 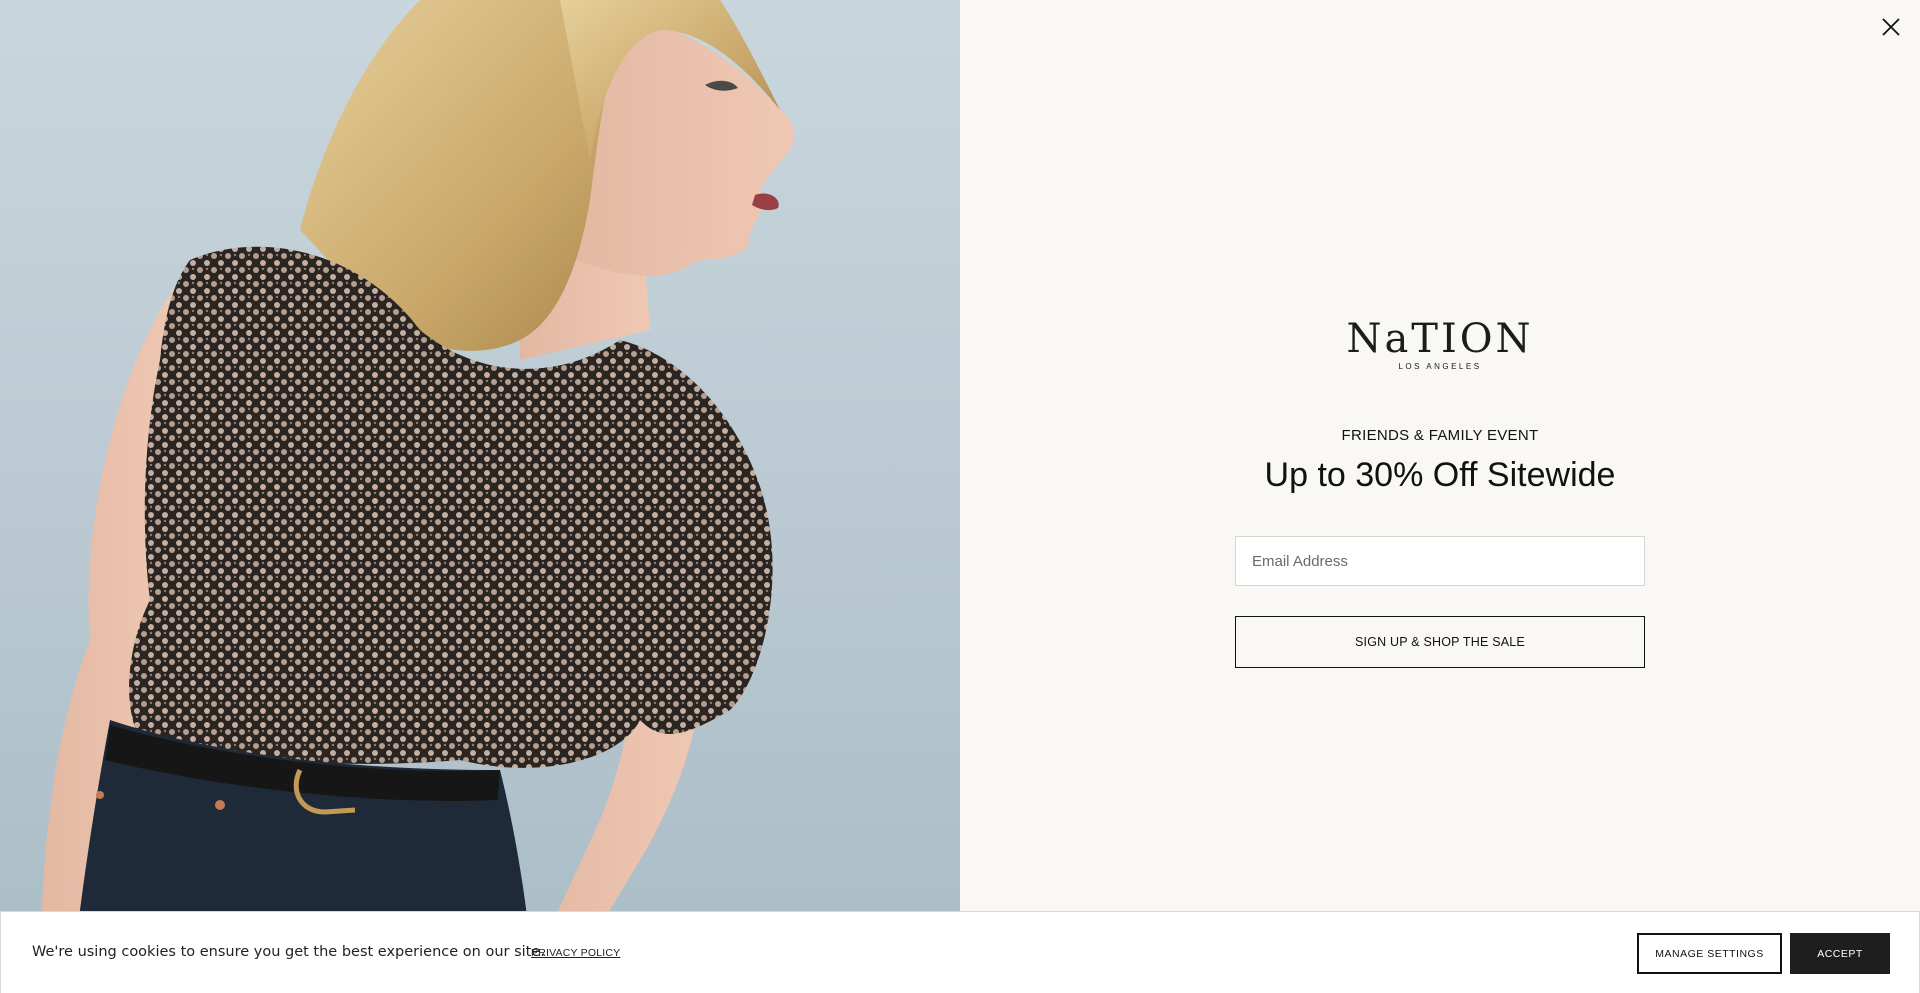 I want to click on brand-wordmark: NaTION, so click(x=1440, y=339).